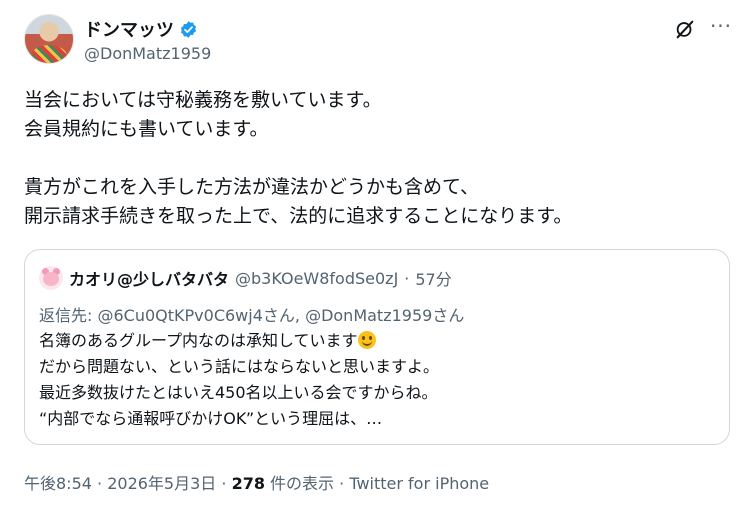 The width and height of the screenshot is (755, 509). What do you see at coordinates (195, 315) in the screenshot?
I see `reply-to-user-1: @6Cu0QtKPv0C6wj4さん` at bounding box center [195, 315].